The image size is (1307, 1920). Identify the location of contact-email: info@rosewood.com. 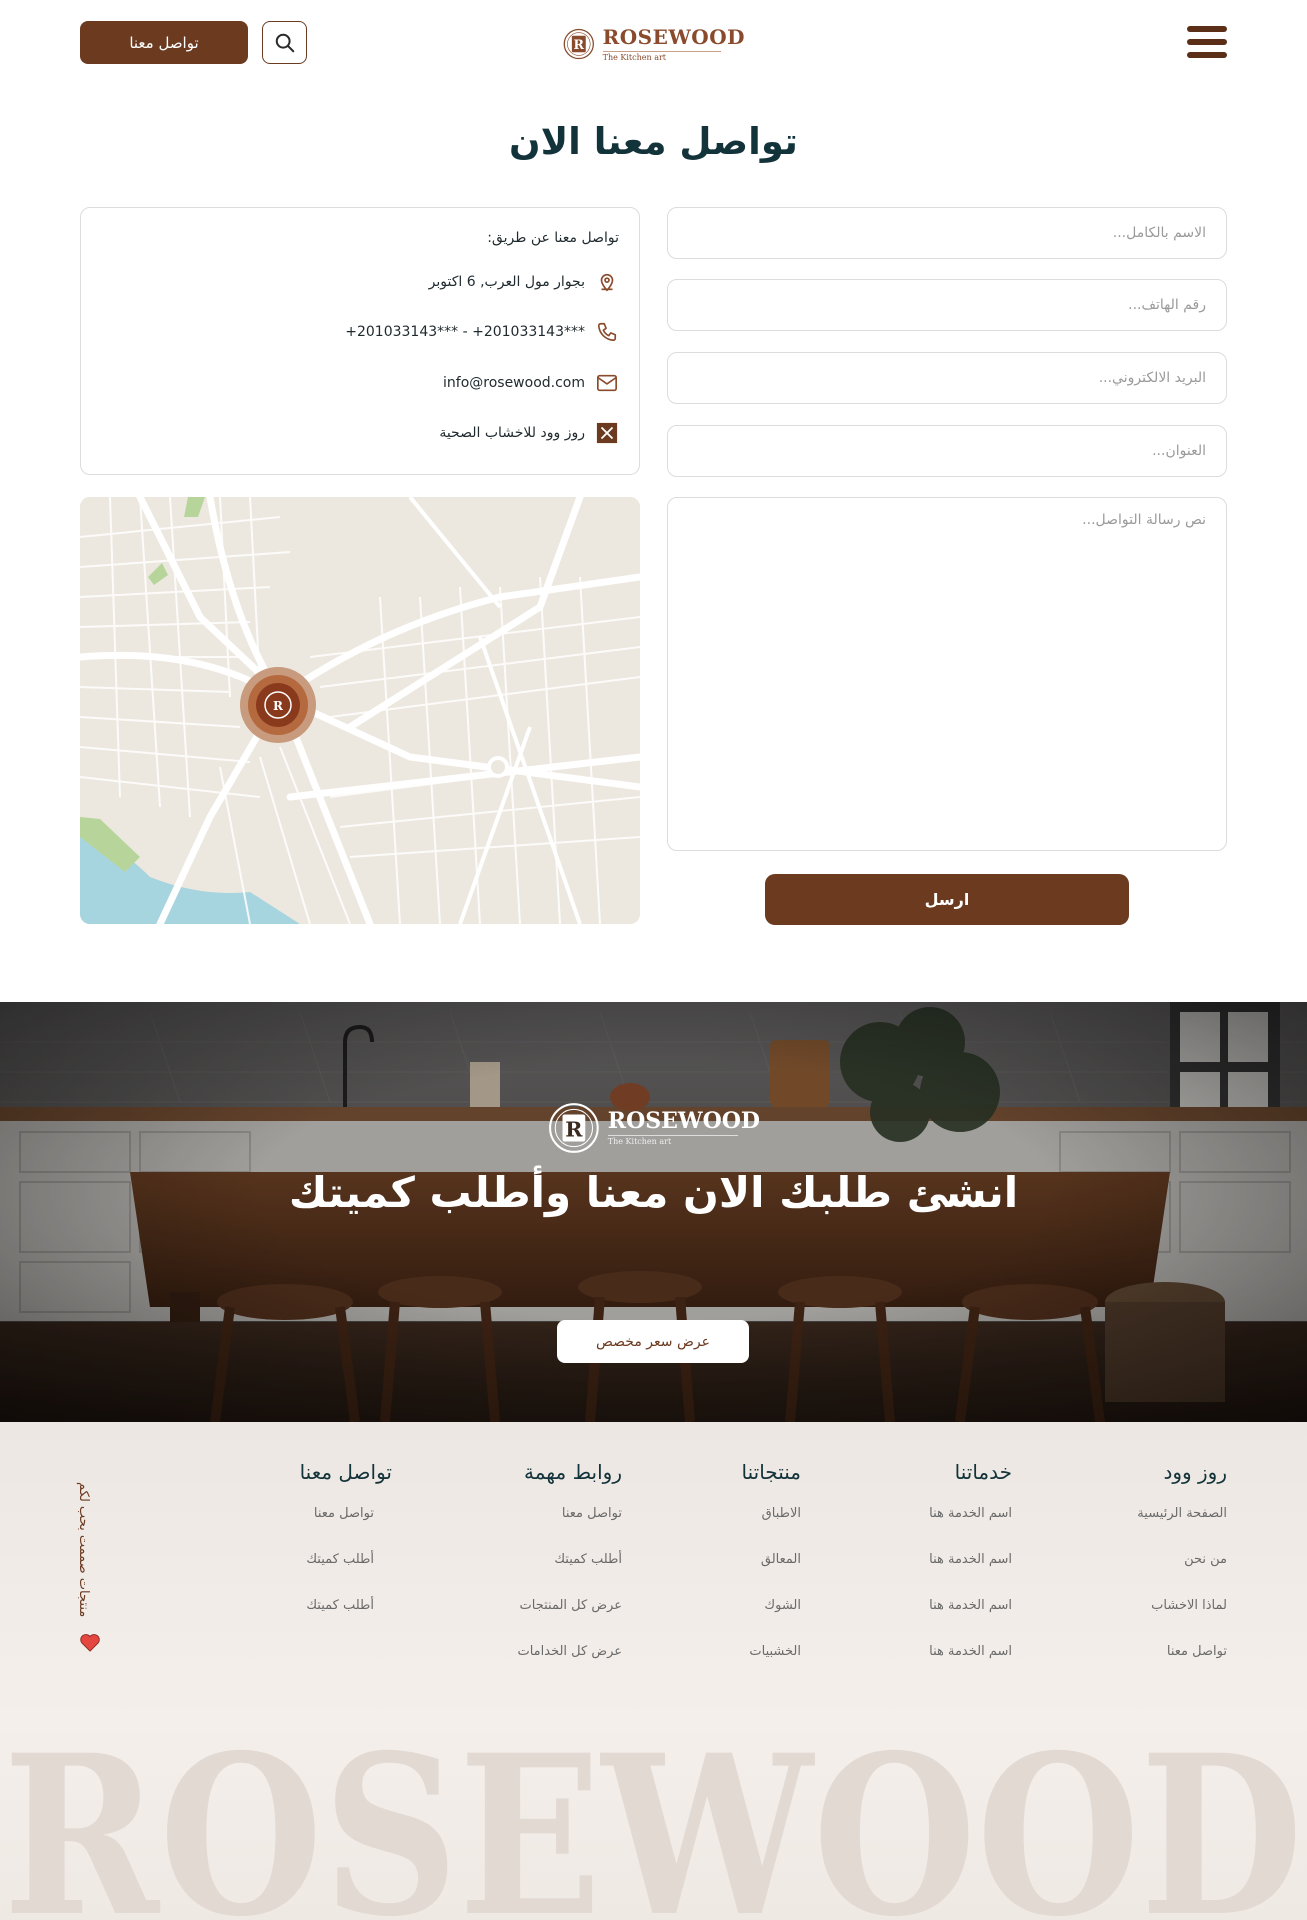
(514, 383).